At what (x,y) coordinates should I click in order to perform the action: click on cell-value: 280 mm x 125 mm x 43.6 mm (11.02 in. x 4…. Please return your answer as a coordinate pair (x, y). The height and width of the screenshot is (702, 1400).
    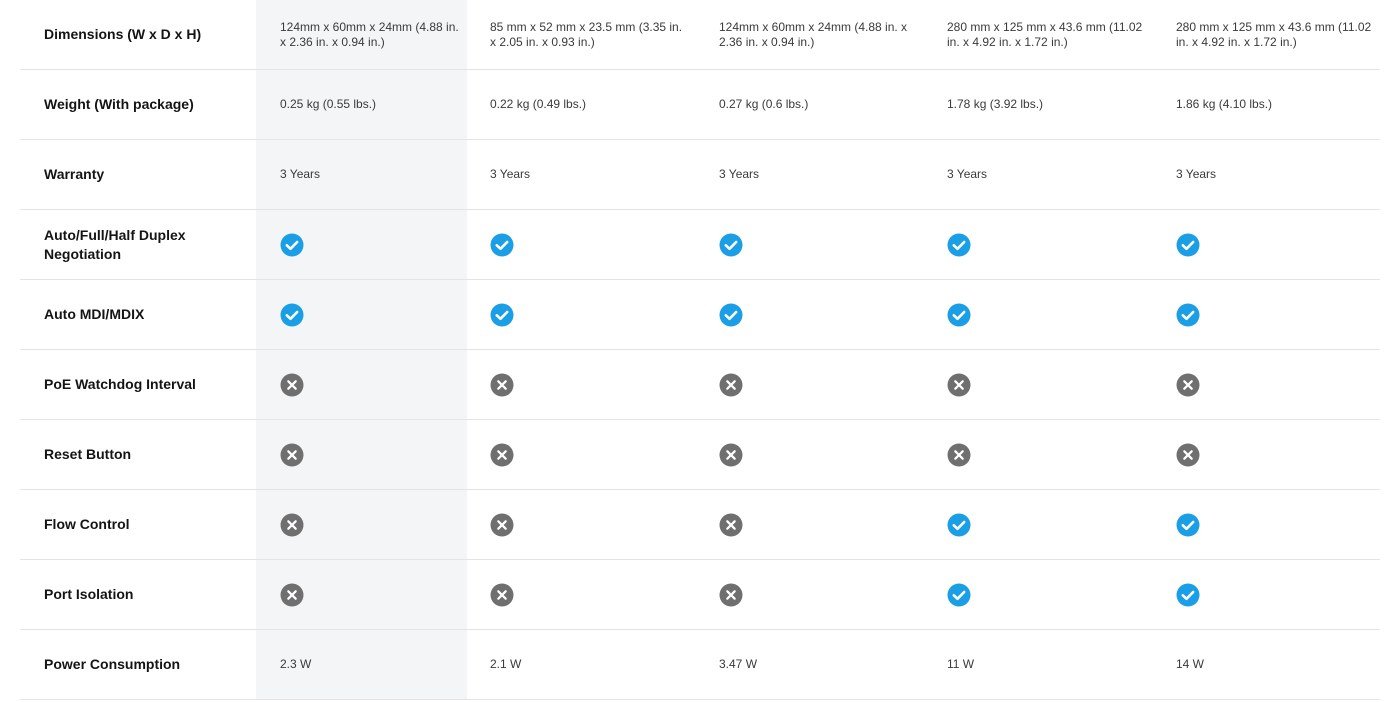
    Looking at the image, I should click on (1274, 34).